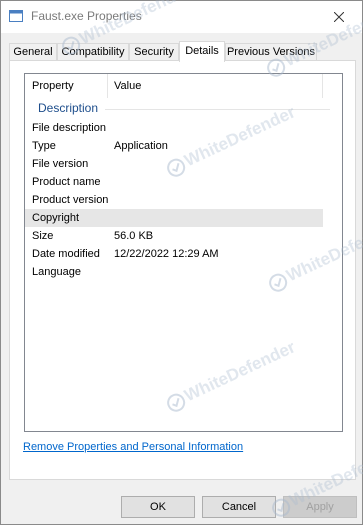 Image resolution: width=363 pixels, height=525 pixels. I want to click on property-name: Size, so click(43, 236).